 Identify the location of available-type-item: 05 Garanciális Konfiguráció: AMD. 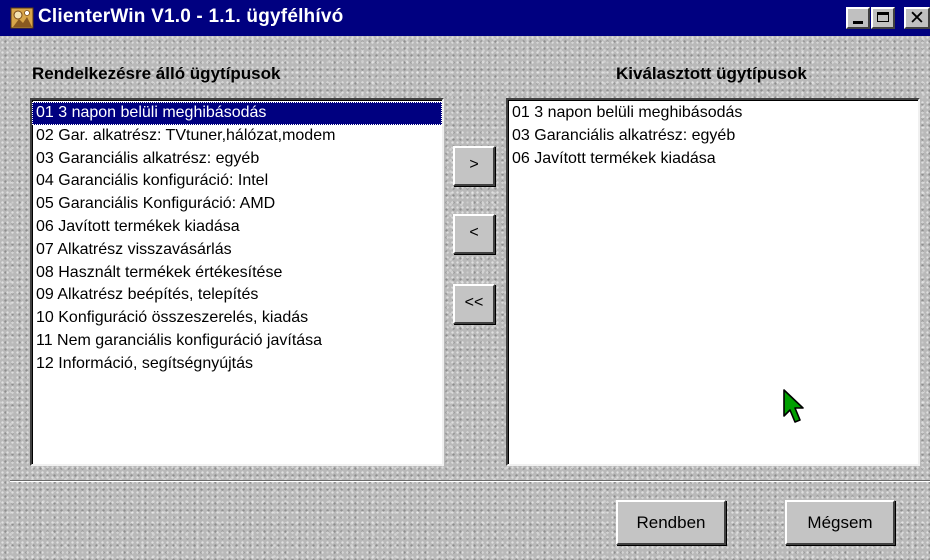
(237, 204).